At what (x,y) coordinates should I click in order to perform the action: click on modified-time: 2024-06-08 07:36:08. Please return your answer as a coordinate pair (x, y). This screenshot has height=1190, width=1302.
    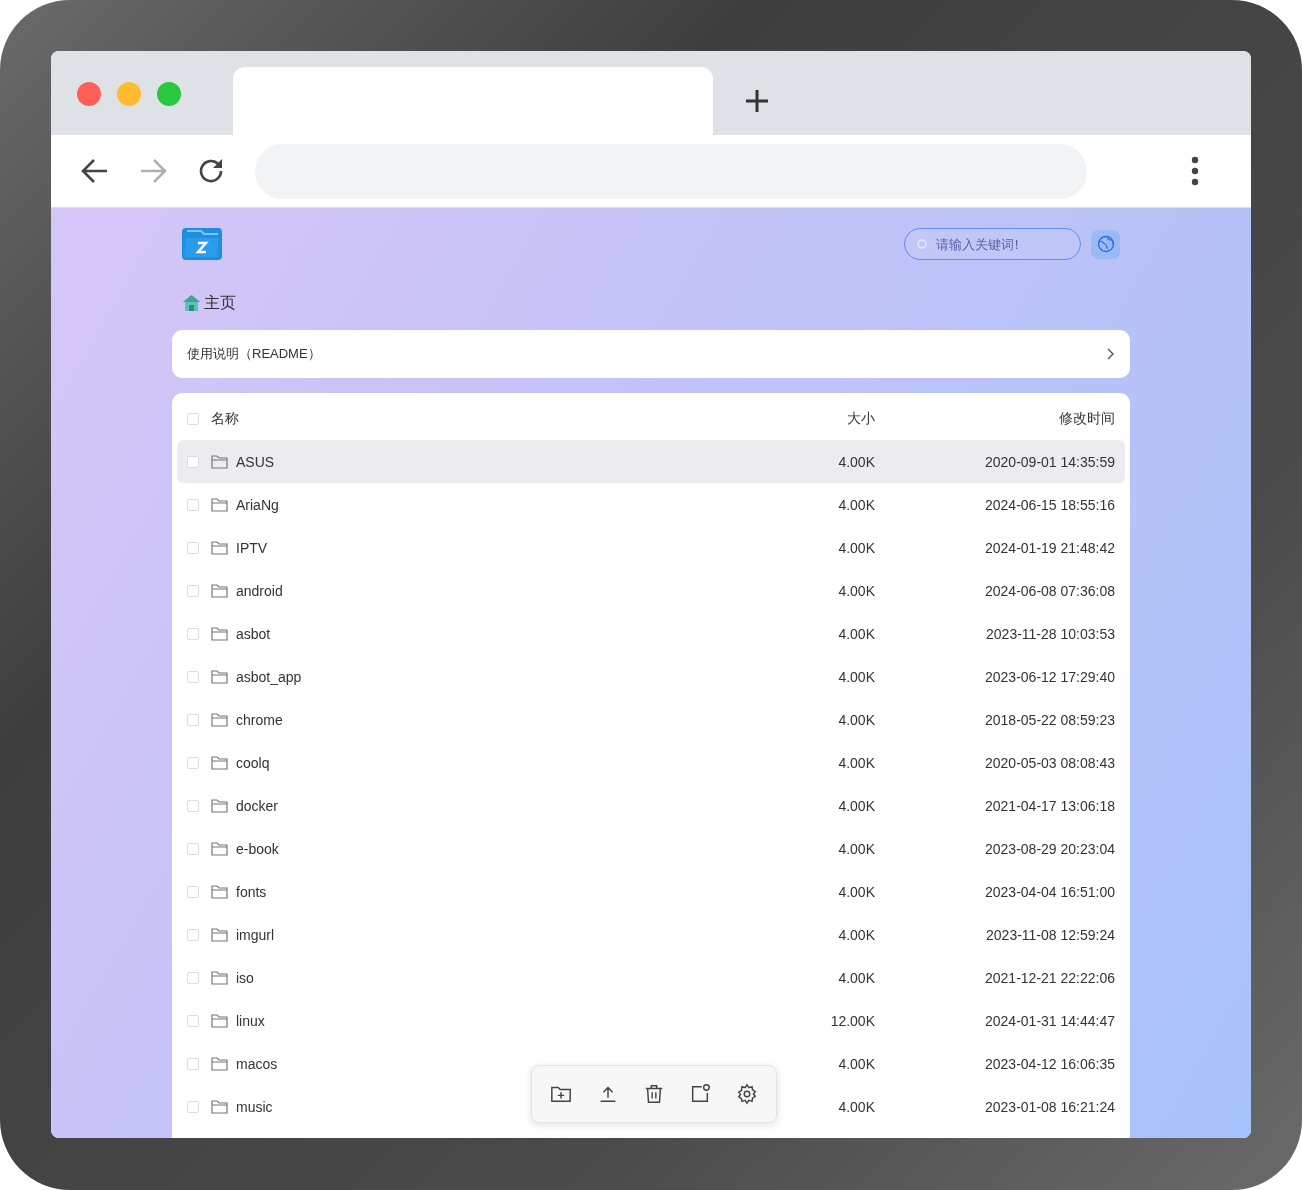
    Looking at the image, I should click on (1049, 590).